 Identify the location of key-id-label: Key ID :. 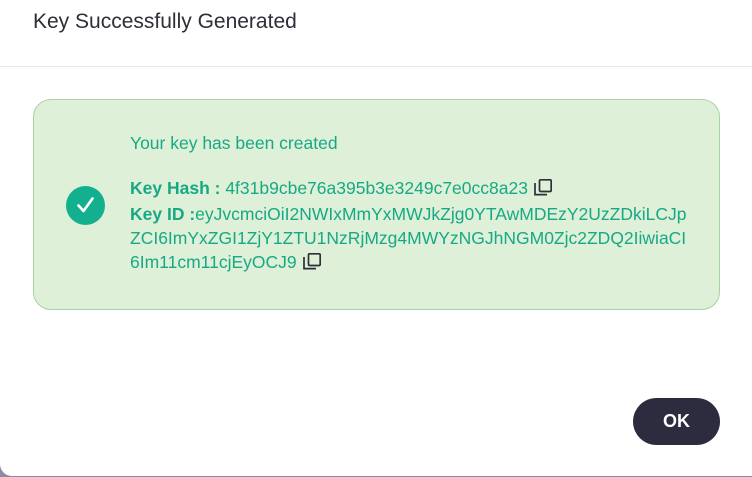
(163, 214).